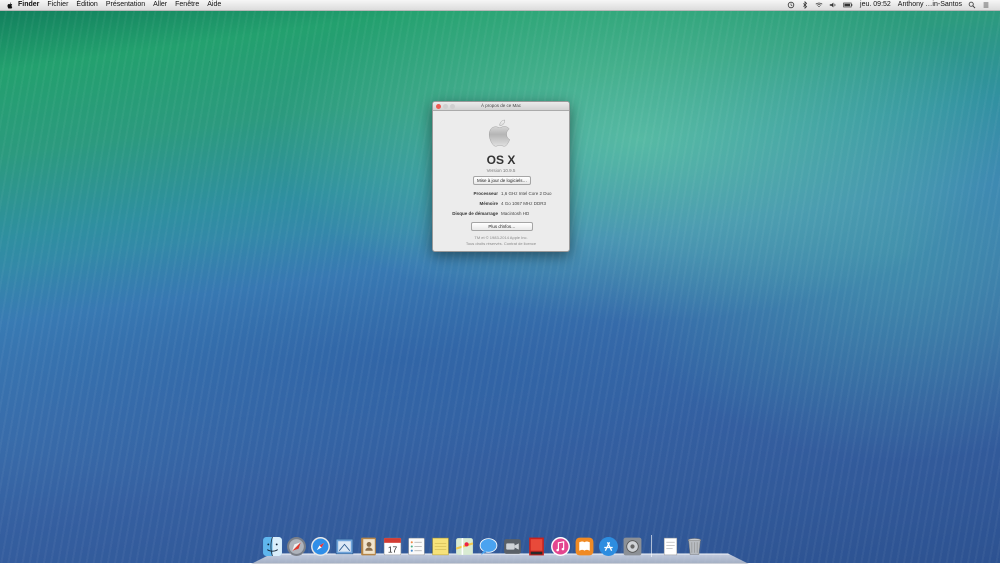 This screenshot has height=564, width=1000. I want to click on dock: 17, so click(485, 544).